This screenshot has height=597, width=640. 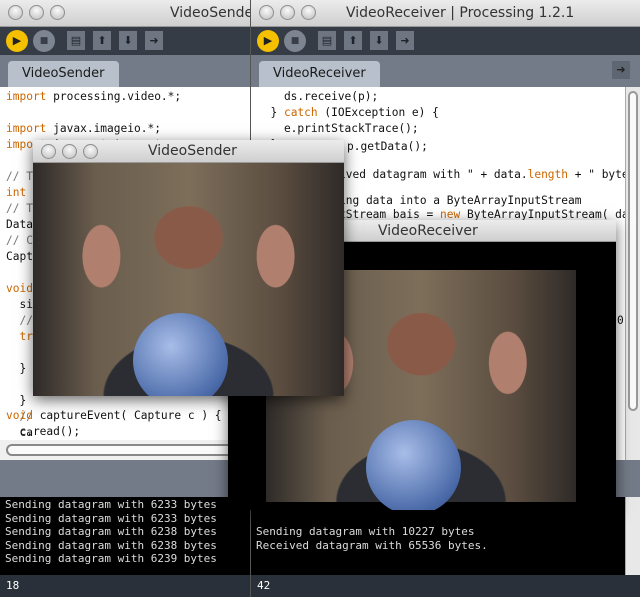 What do you see at coordinates (348, 112) in the screenshot?
I see `code-line: } catch (IOException e) {` at bounding box center [348, 112].